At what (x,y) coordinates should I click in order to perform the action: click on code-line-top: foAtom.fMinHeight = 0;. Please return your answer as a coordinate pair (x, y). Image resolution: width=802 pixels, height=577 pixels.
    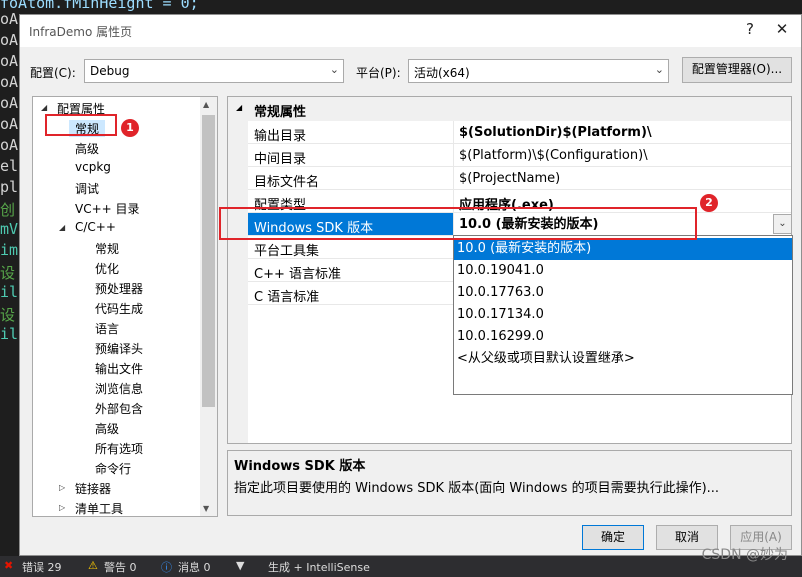
    Looking at the image, I should click on (99, 6).